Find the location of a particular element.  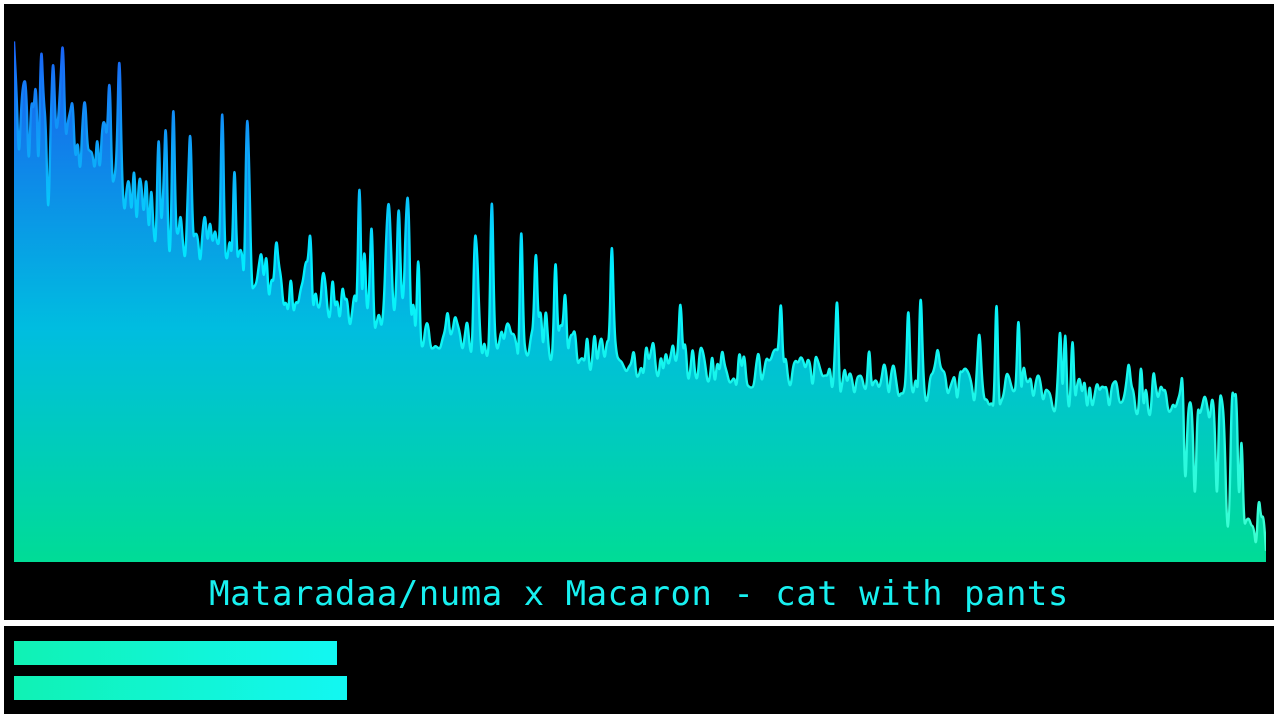

level-bar-left is located at coordinates (175, 653).